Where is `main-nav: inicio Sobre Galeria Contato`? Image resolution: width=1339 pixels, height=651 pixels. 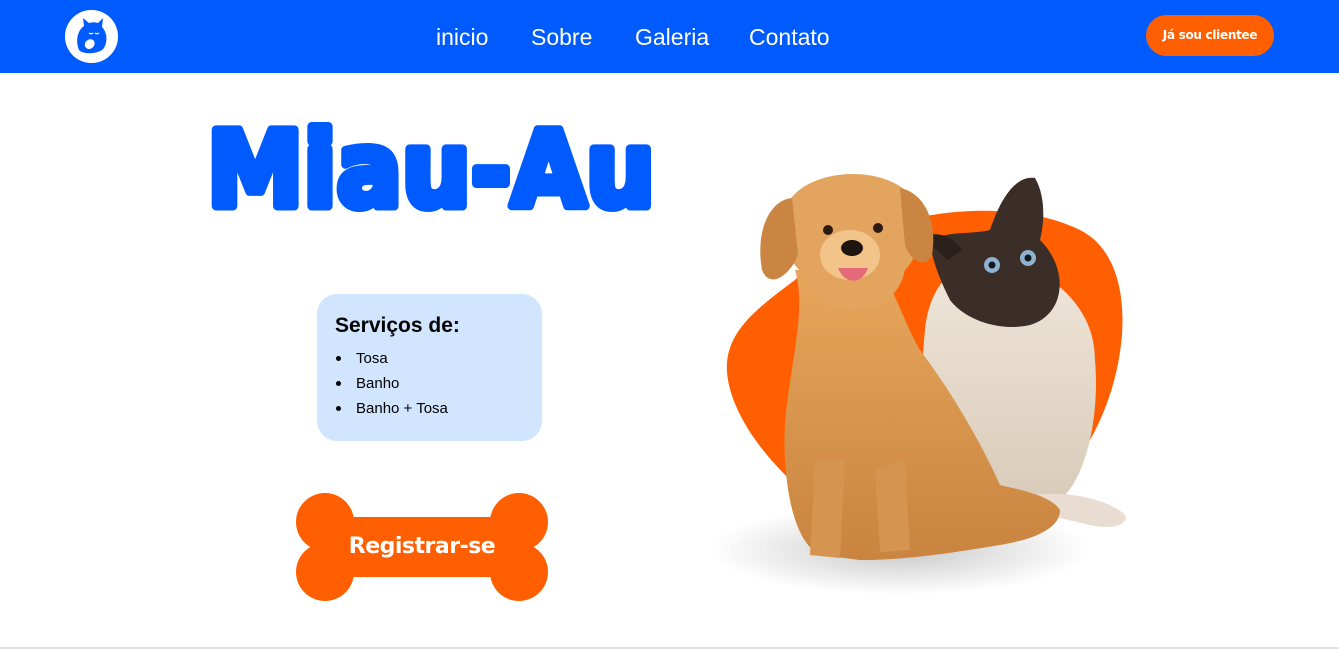
main-nav: inicio Sobre Galeria Contato is located at coordinates (669, 37).